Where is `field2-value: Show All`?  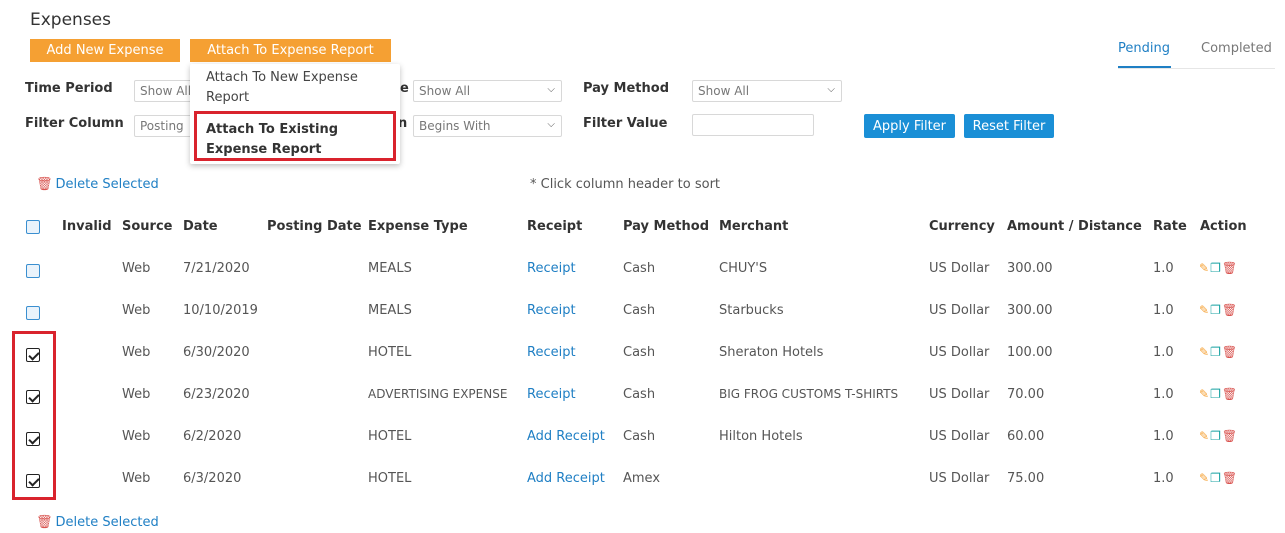 field2-value: Show All is located at coordinates (445, 91).